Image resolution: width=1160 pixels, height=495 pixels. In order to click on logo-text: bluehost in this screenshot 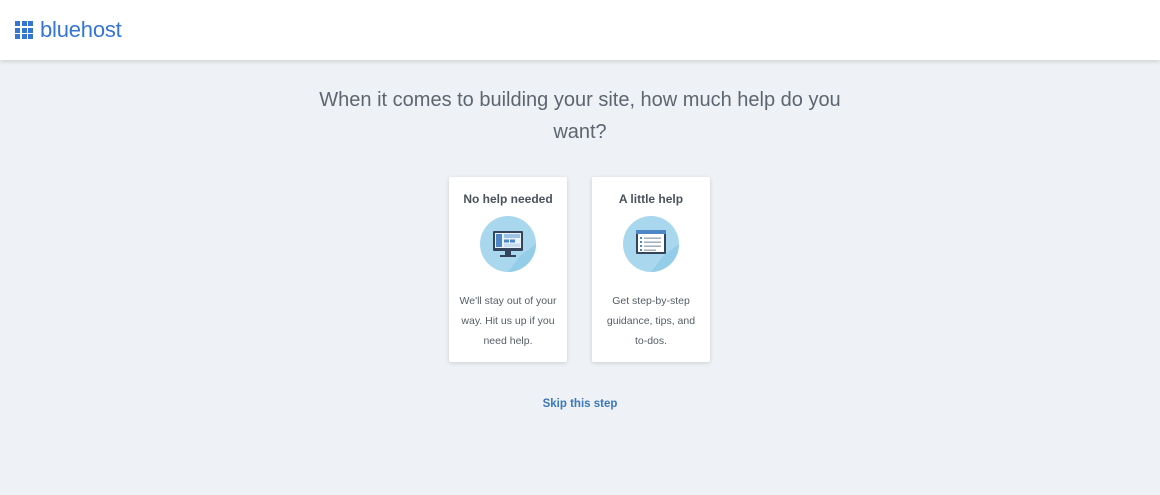, I will do `click(81, 29)`.